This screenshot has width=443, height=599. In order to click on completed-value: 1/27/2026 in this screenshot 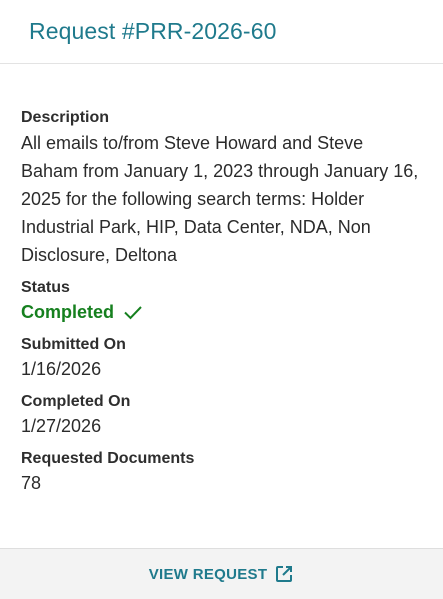, I will do `click(61, 426)`.